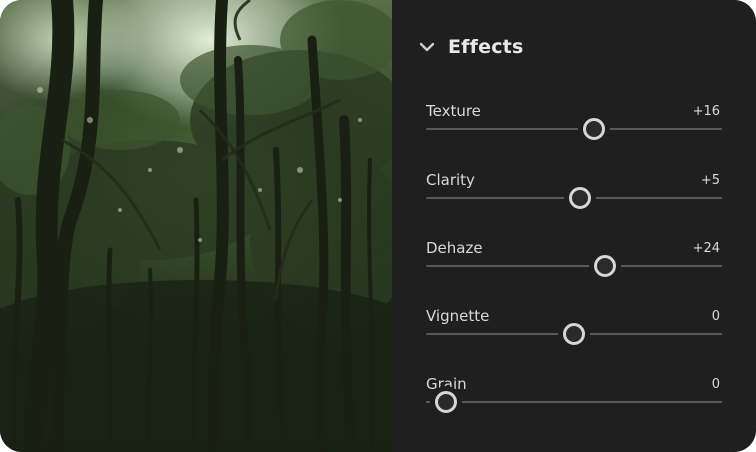 This screenshot has height=452, width=756. Describe the element at coordinates (574, 402) in the screenshot. I see `slider-track-grain` at that location.